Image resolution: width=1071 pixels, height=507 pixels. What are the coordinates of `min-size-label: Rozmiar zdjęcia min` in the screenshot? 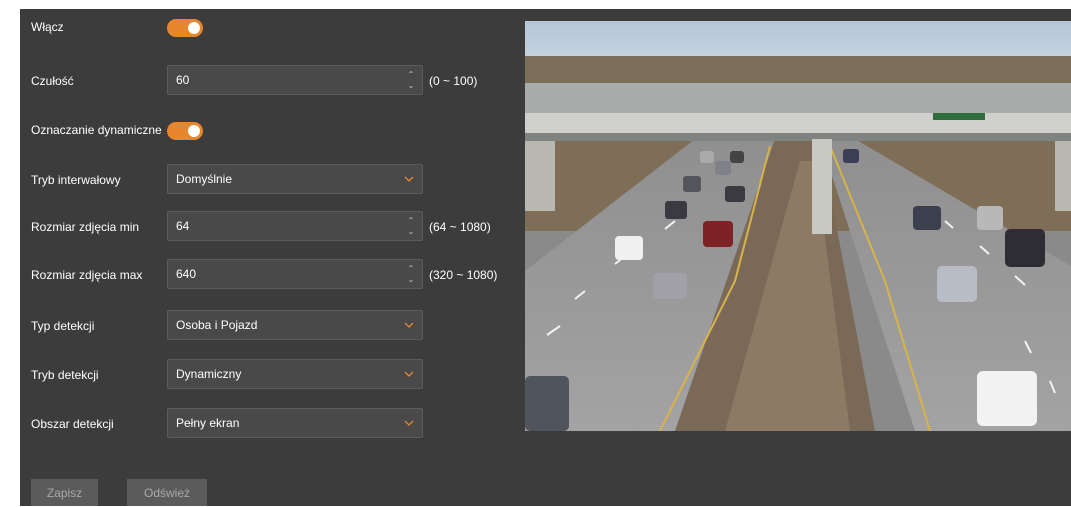 It's located at (85, 227).